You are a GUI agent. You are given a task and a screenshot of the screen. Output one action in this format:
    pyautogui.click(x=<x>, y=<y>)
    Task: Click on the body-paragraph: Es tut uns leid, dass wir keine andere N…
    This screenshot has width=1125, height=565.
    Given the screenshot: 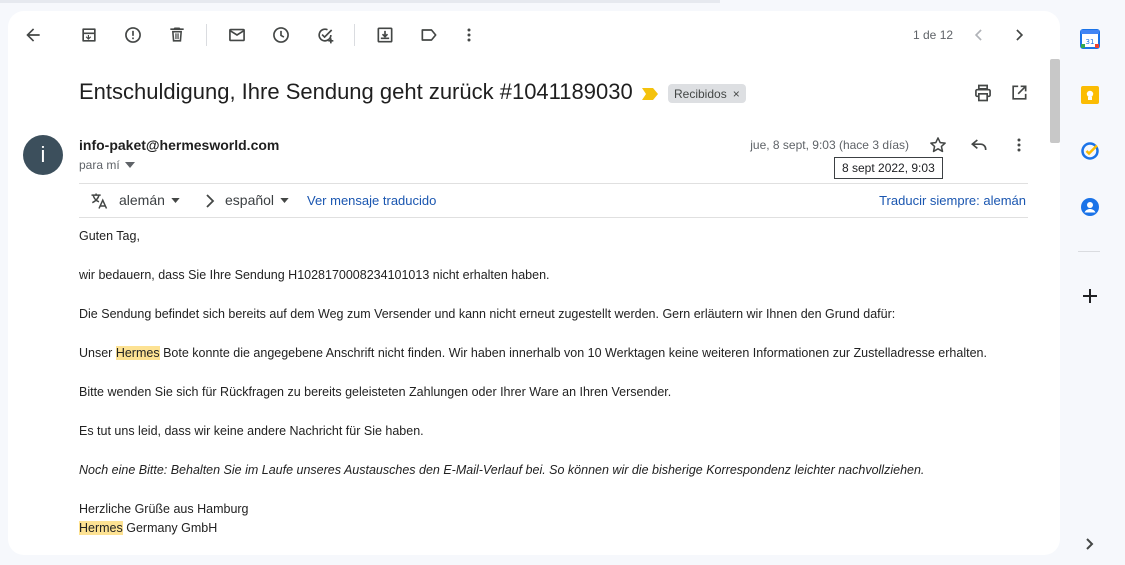 What is the action you would take?
    pyautogui.click(x=251, y=431)
    